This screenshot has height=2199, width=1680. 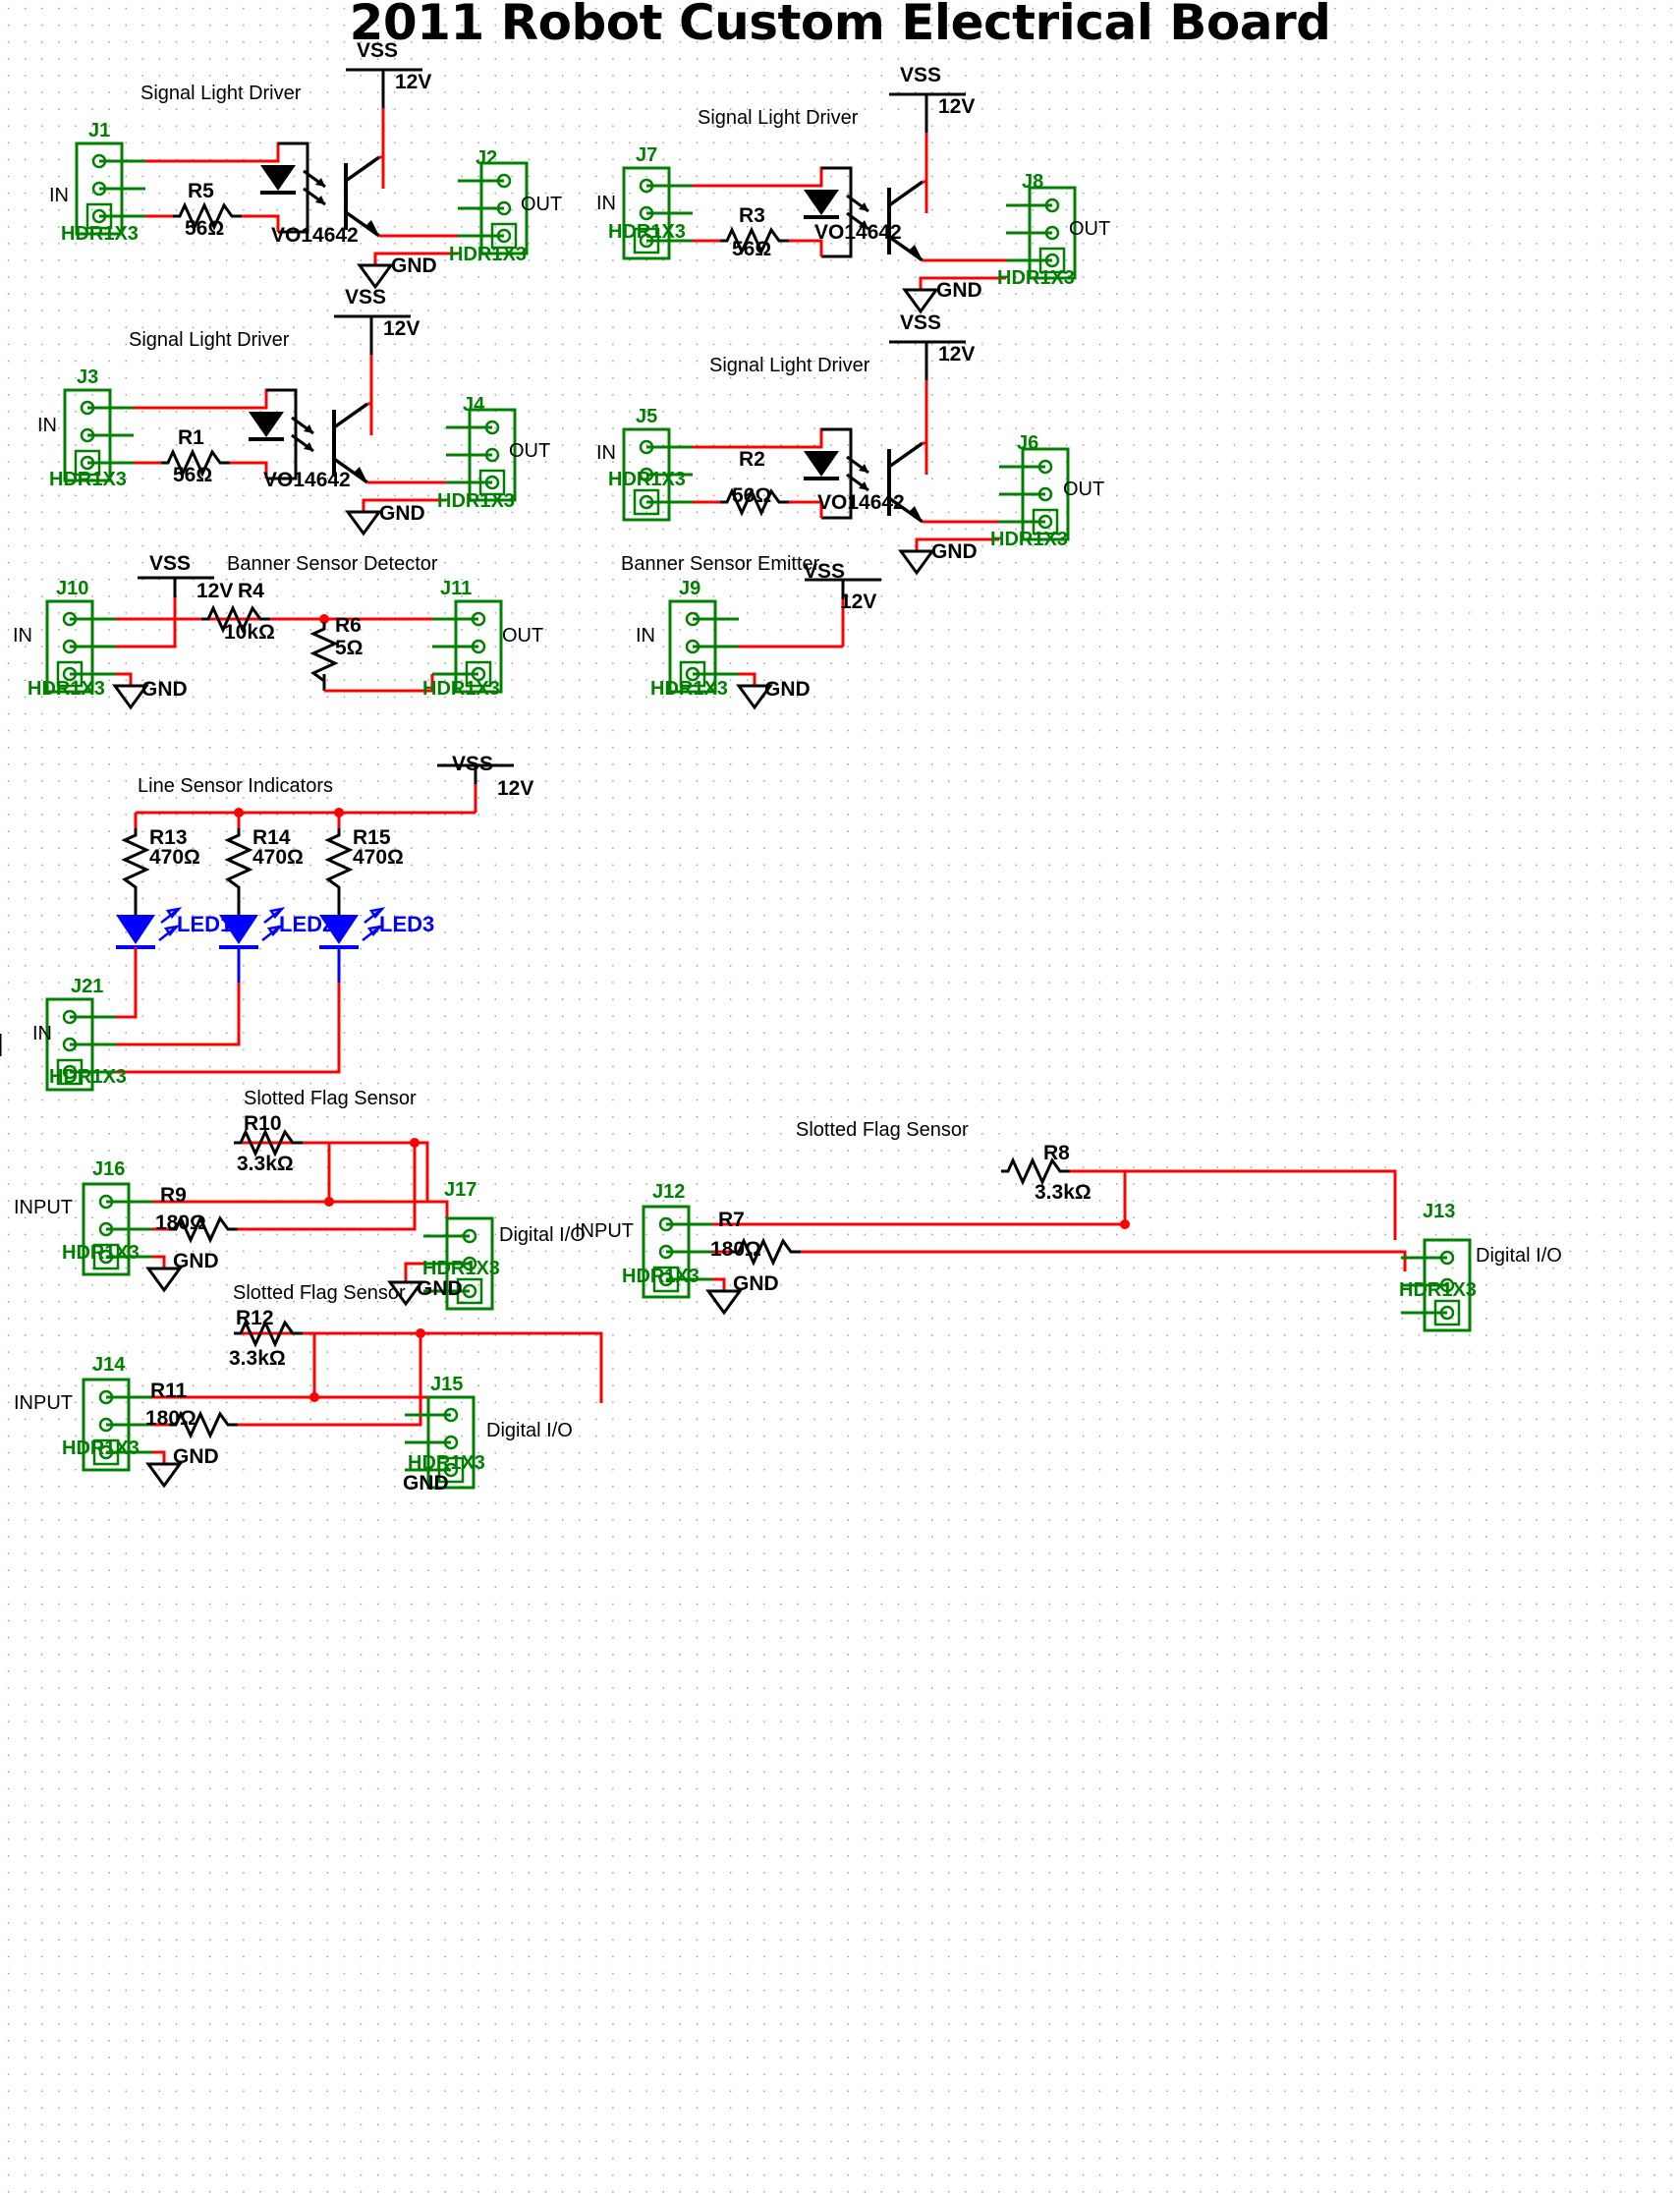 What do you see at coordinates (366, 297) in the screenshot?
I see `vss-label-3: VSS` at bounding box center [366, 297].